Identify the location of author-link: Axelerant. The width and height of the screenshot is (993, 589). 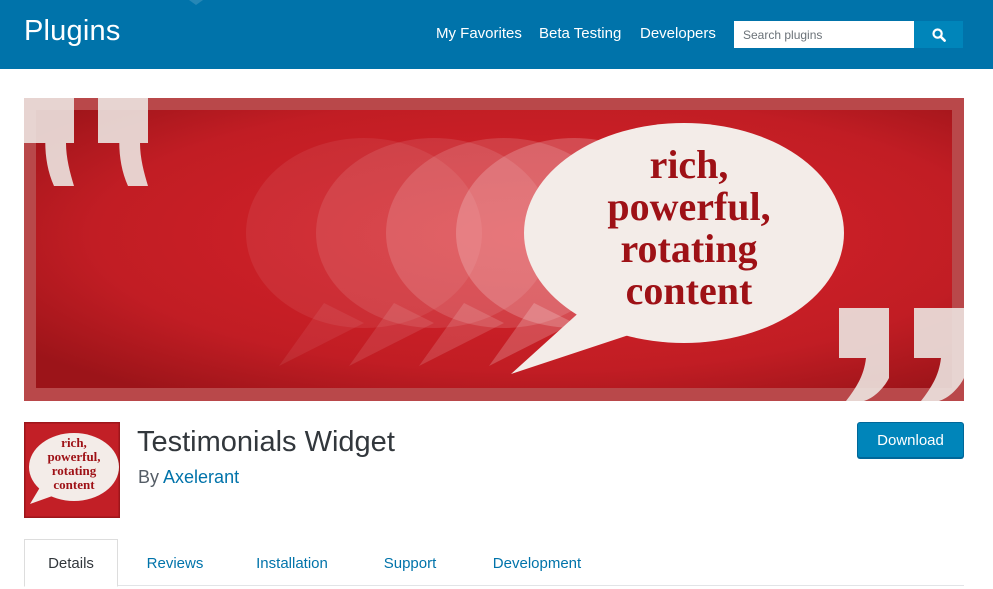
(201, 477).